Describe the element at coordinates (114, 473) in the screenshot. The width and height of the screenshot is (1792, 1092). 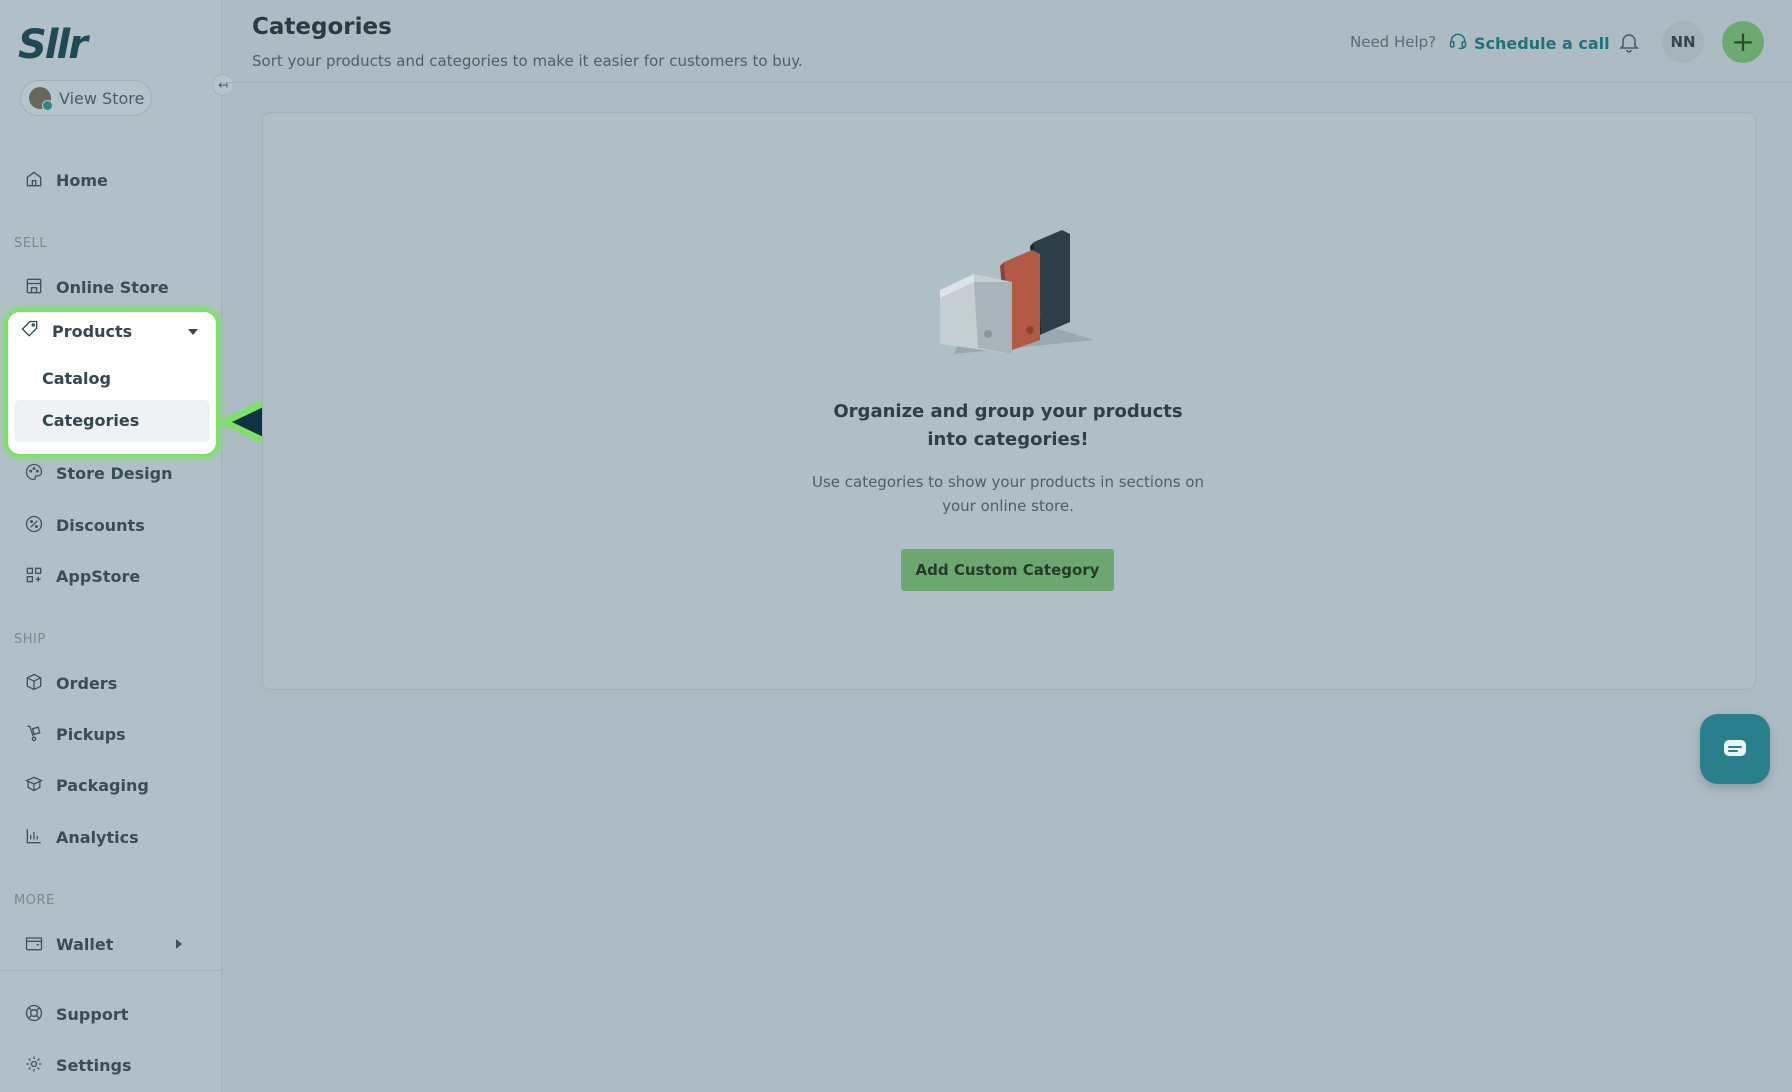
I see `sidebar-item-label: Store Design` at that location.